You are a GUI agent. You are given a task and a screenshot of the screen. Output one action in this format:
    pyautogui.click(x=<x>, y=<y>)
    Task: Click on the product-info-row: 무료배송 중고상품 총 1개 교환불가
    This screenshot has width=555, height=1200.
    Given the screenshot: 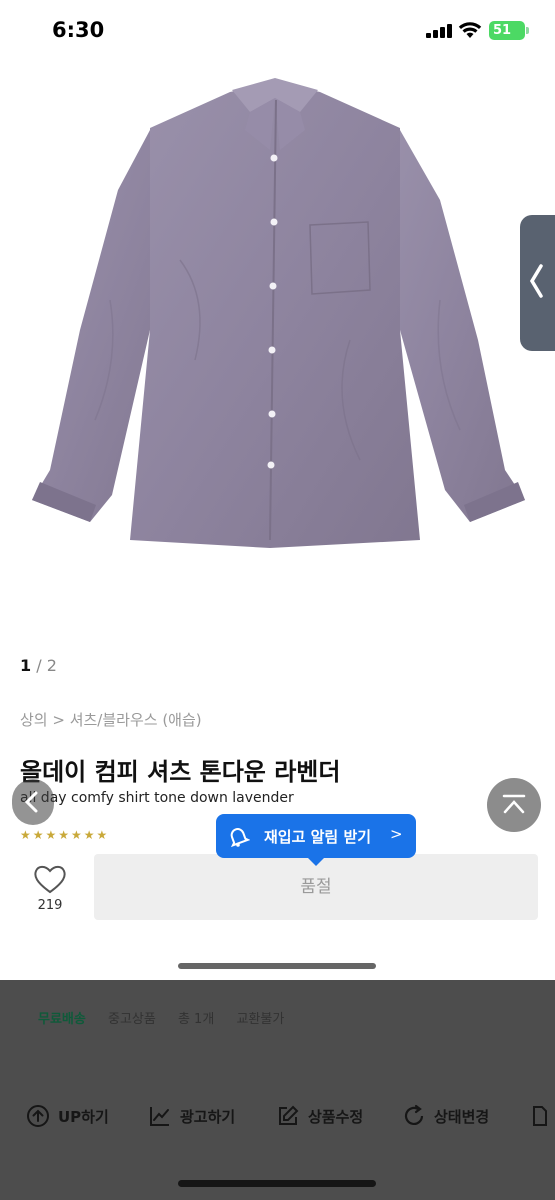 What is the action you would take?
    pyautogui.click(x=170, y=1017)
    